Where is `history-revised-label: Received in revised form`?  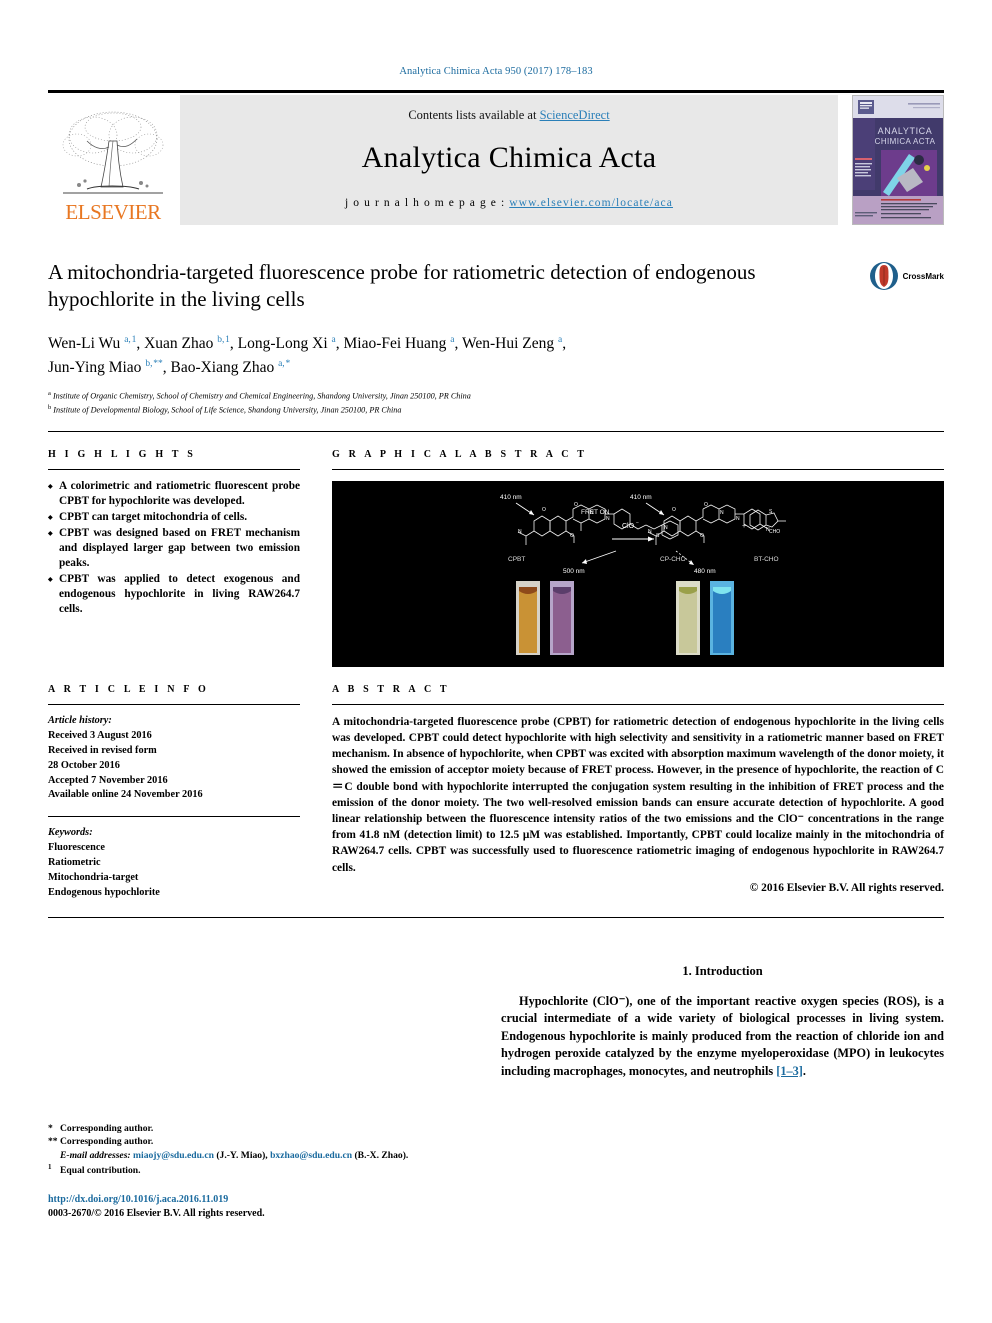
history-revised-label: Received in revised form is located at coordinates (102, 750).